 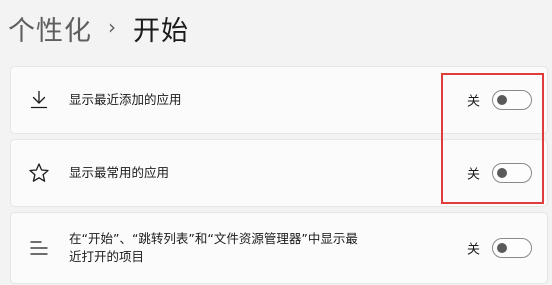 What do you see at coordinates (39, 173) in the screenshot?
I see `star-icon` at bounding box center [39, 173].